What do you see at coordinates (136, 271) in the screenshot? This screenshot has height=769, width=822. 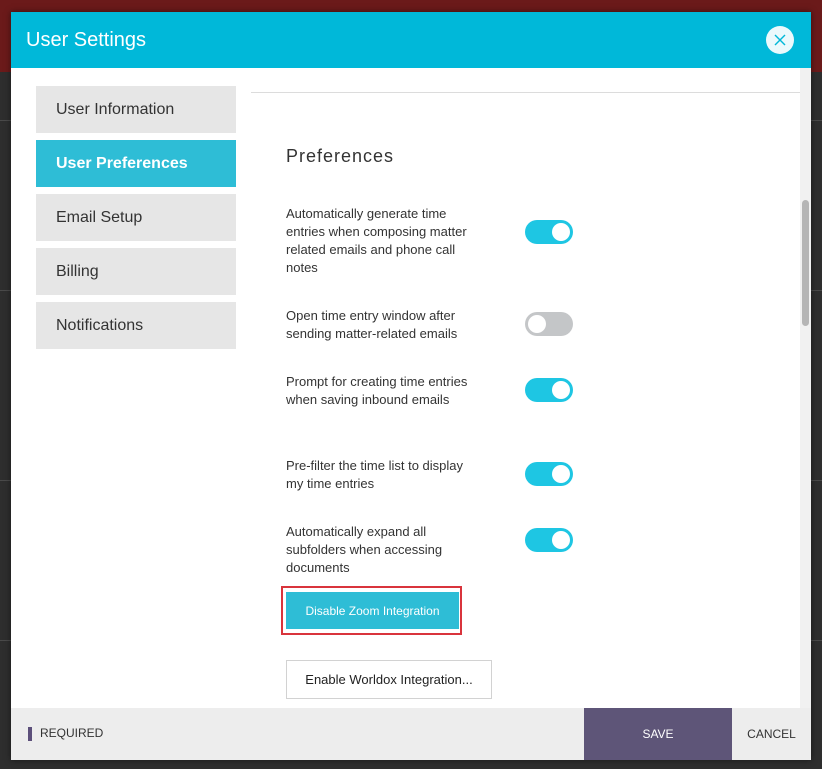 I see `sidebar-item-billing: Billing` at bounding box center [136, 271].